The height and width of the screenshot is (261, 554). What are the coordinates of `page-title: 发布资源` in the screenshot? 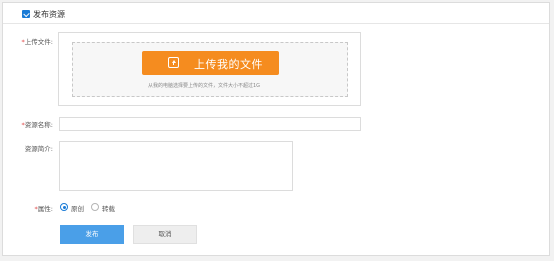 It's located at (49, 14).